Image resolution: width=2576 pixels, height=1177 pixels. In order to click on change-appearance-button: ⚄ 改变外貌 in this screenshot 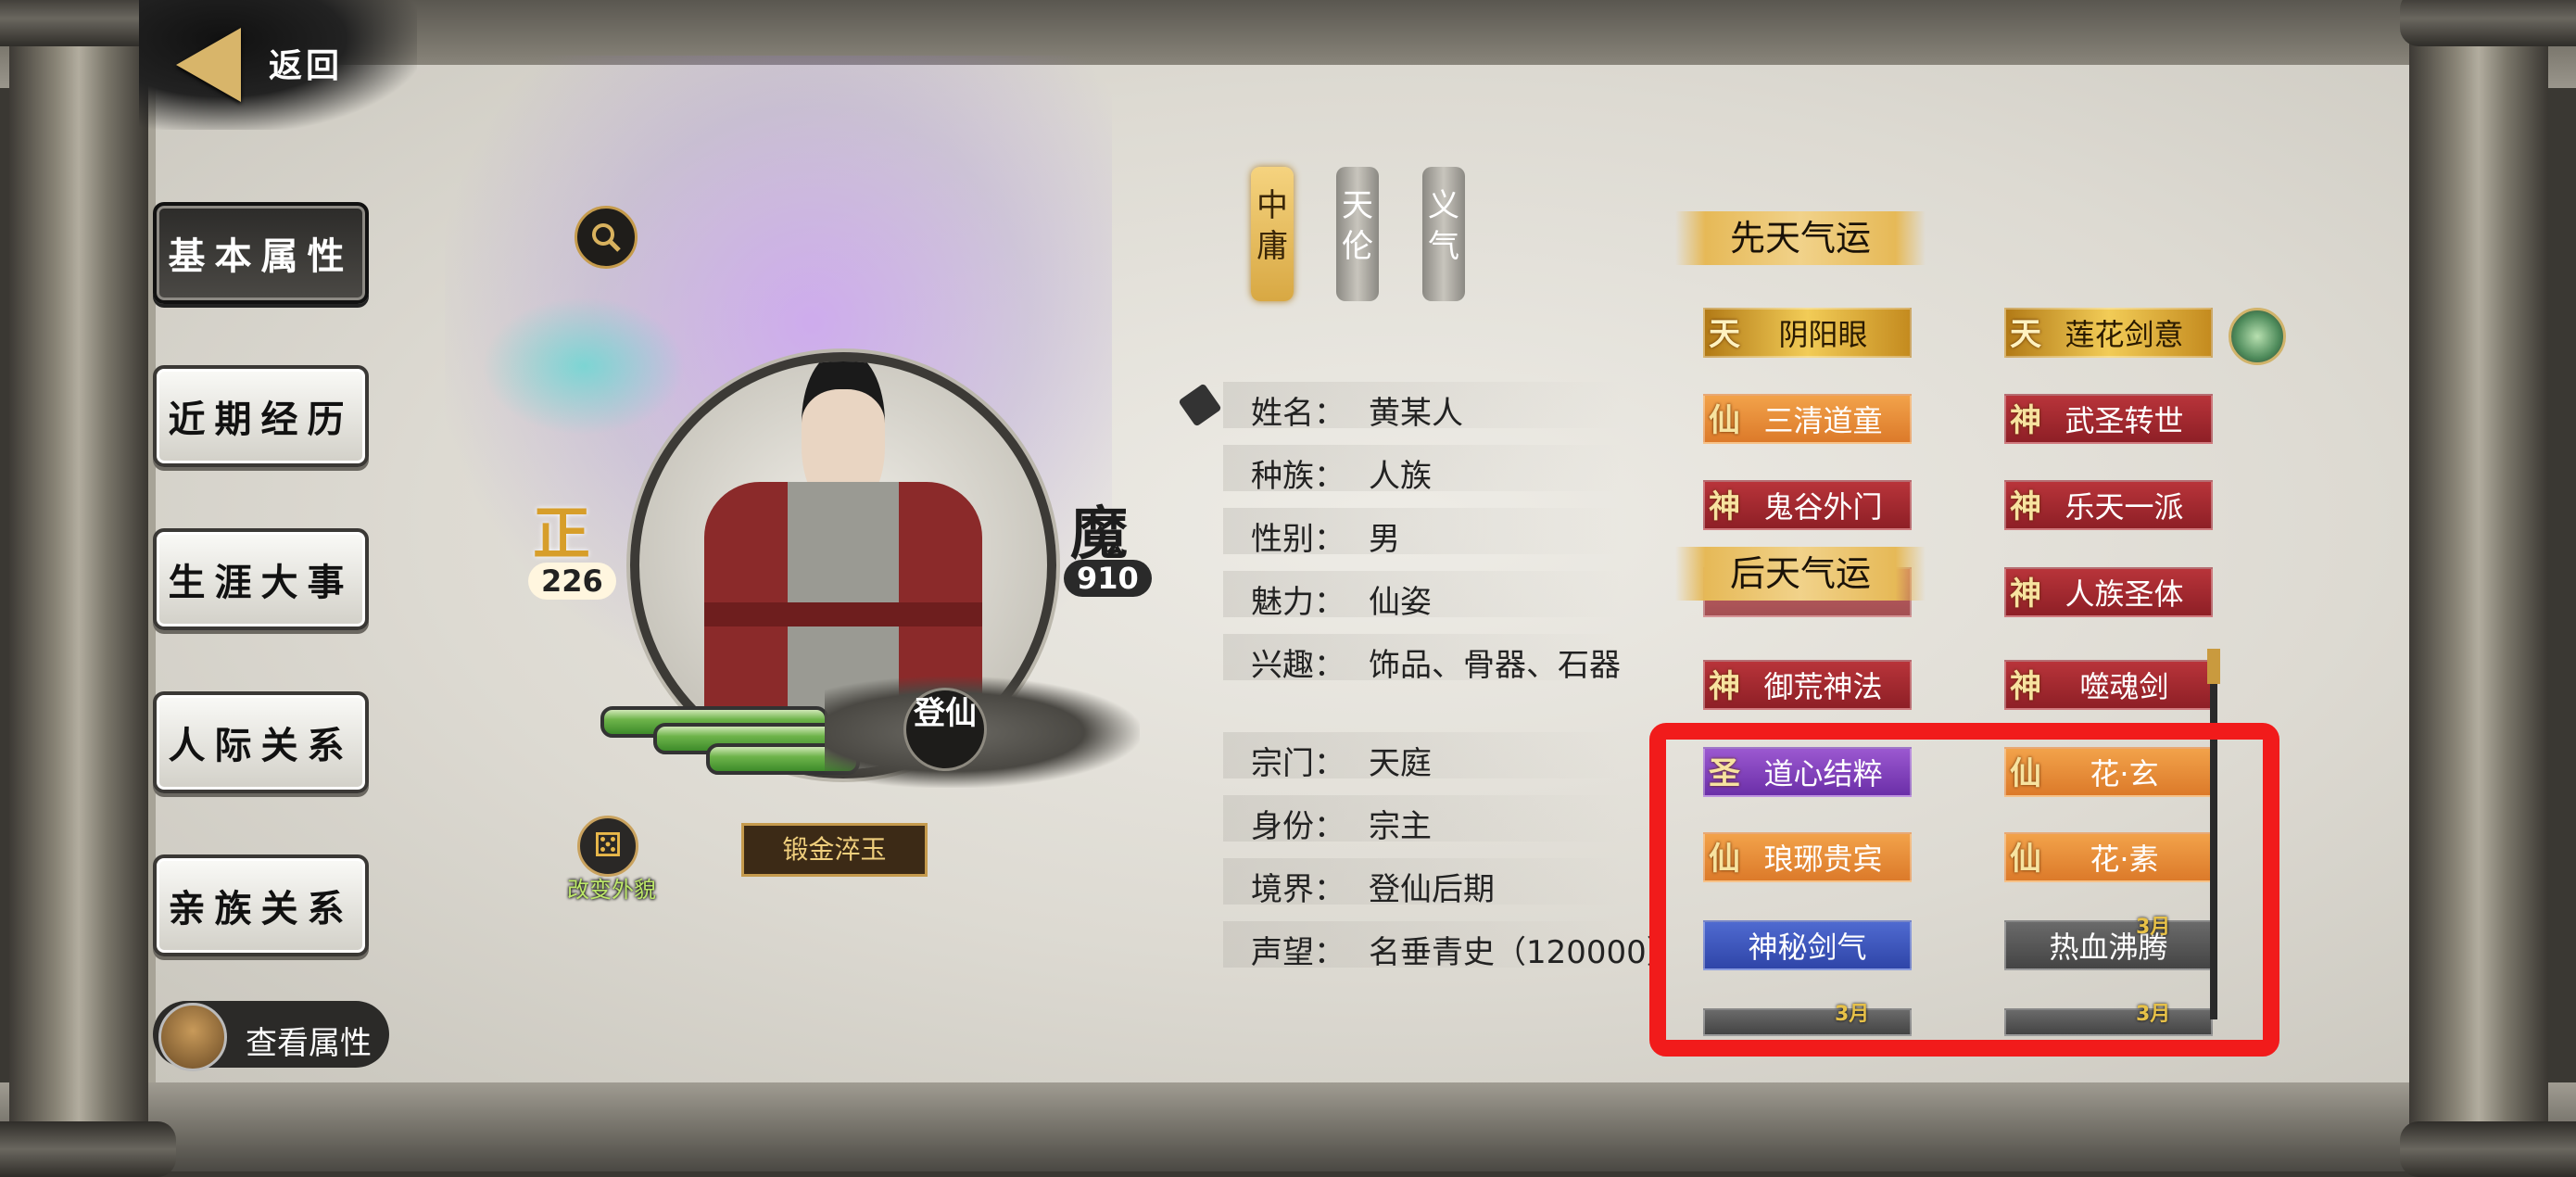, I will do `click(607, 862)`.